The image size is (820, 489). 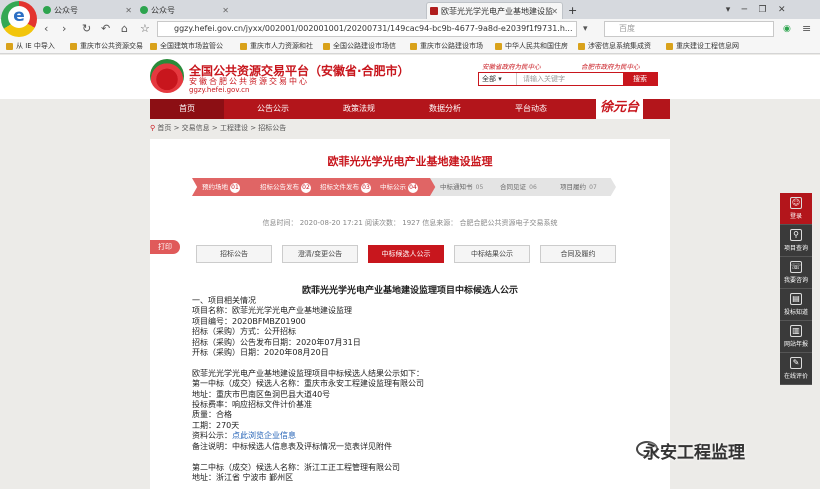 I want to click on undo-icon: ↶, so click(x=105, y=29).